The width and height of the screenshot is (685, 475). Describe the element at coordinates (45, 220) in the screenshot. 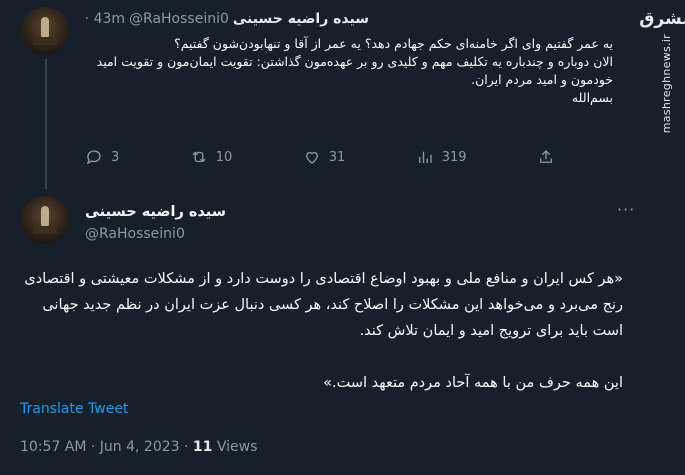

I see `avatar` at that location.